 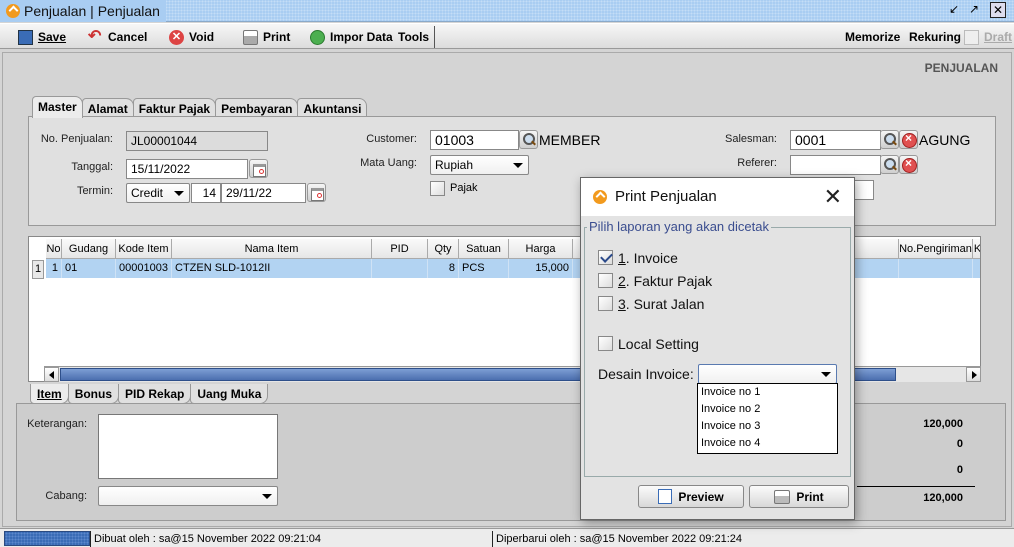 I want to click on tanggal-calendar-icon, so click(x=258, y=168).